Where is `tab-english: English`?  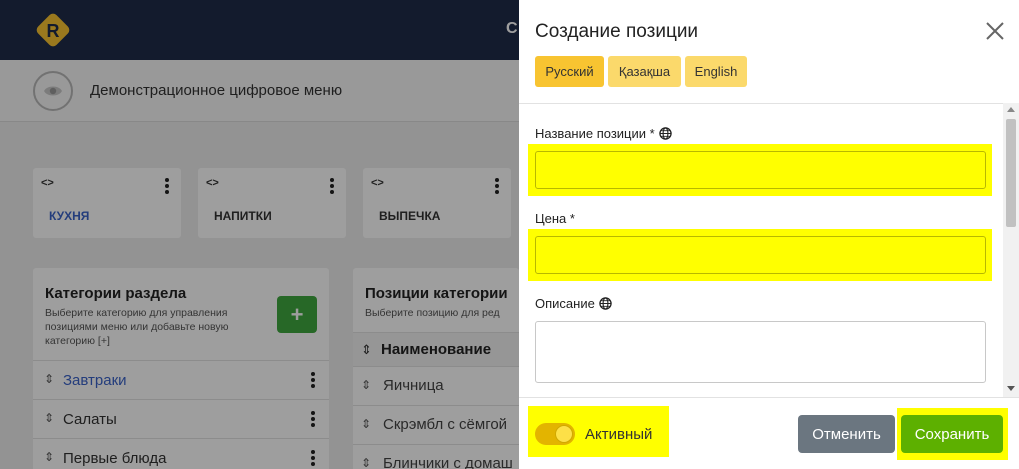 tab-english: English is located at coordinates (716, 71).